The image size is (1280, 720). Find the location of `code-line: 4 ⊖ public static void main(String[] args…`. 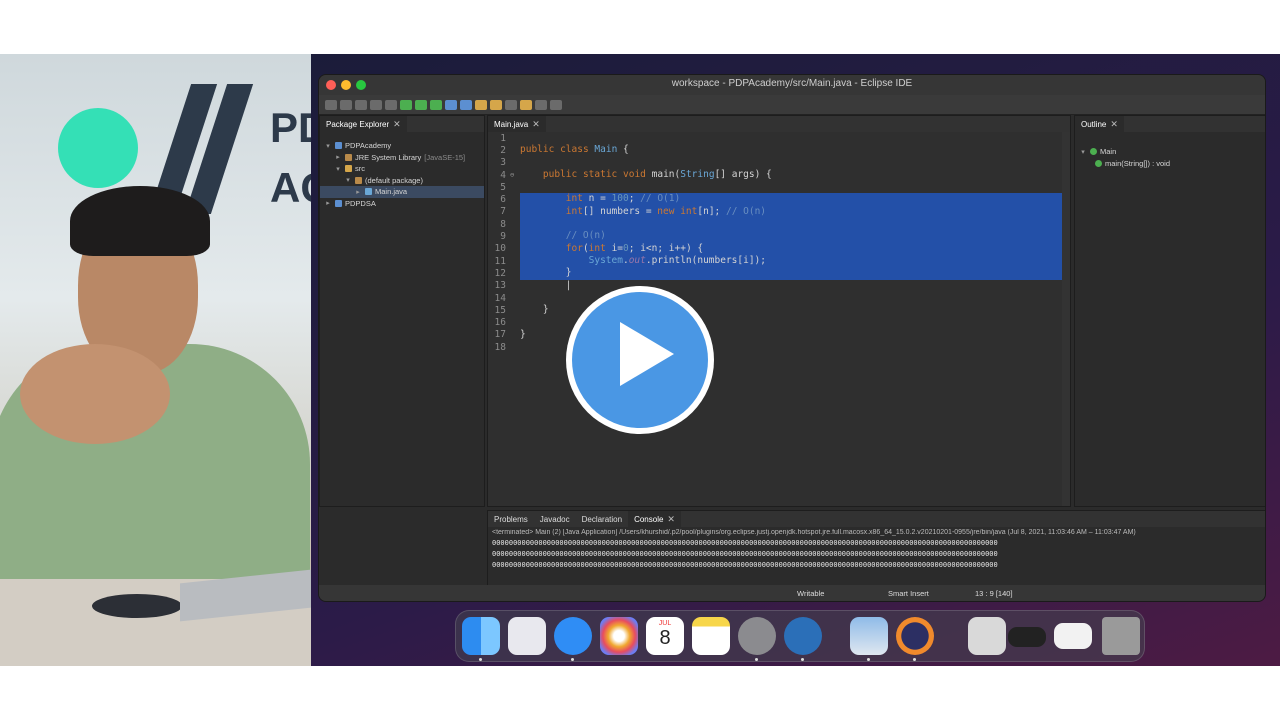

code-line: 4 ⊖ public static void main(String[] args… is located at coordinates (779, 175).